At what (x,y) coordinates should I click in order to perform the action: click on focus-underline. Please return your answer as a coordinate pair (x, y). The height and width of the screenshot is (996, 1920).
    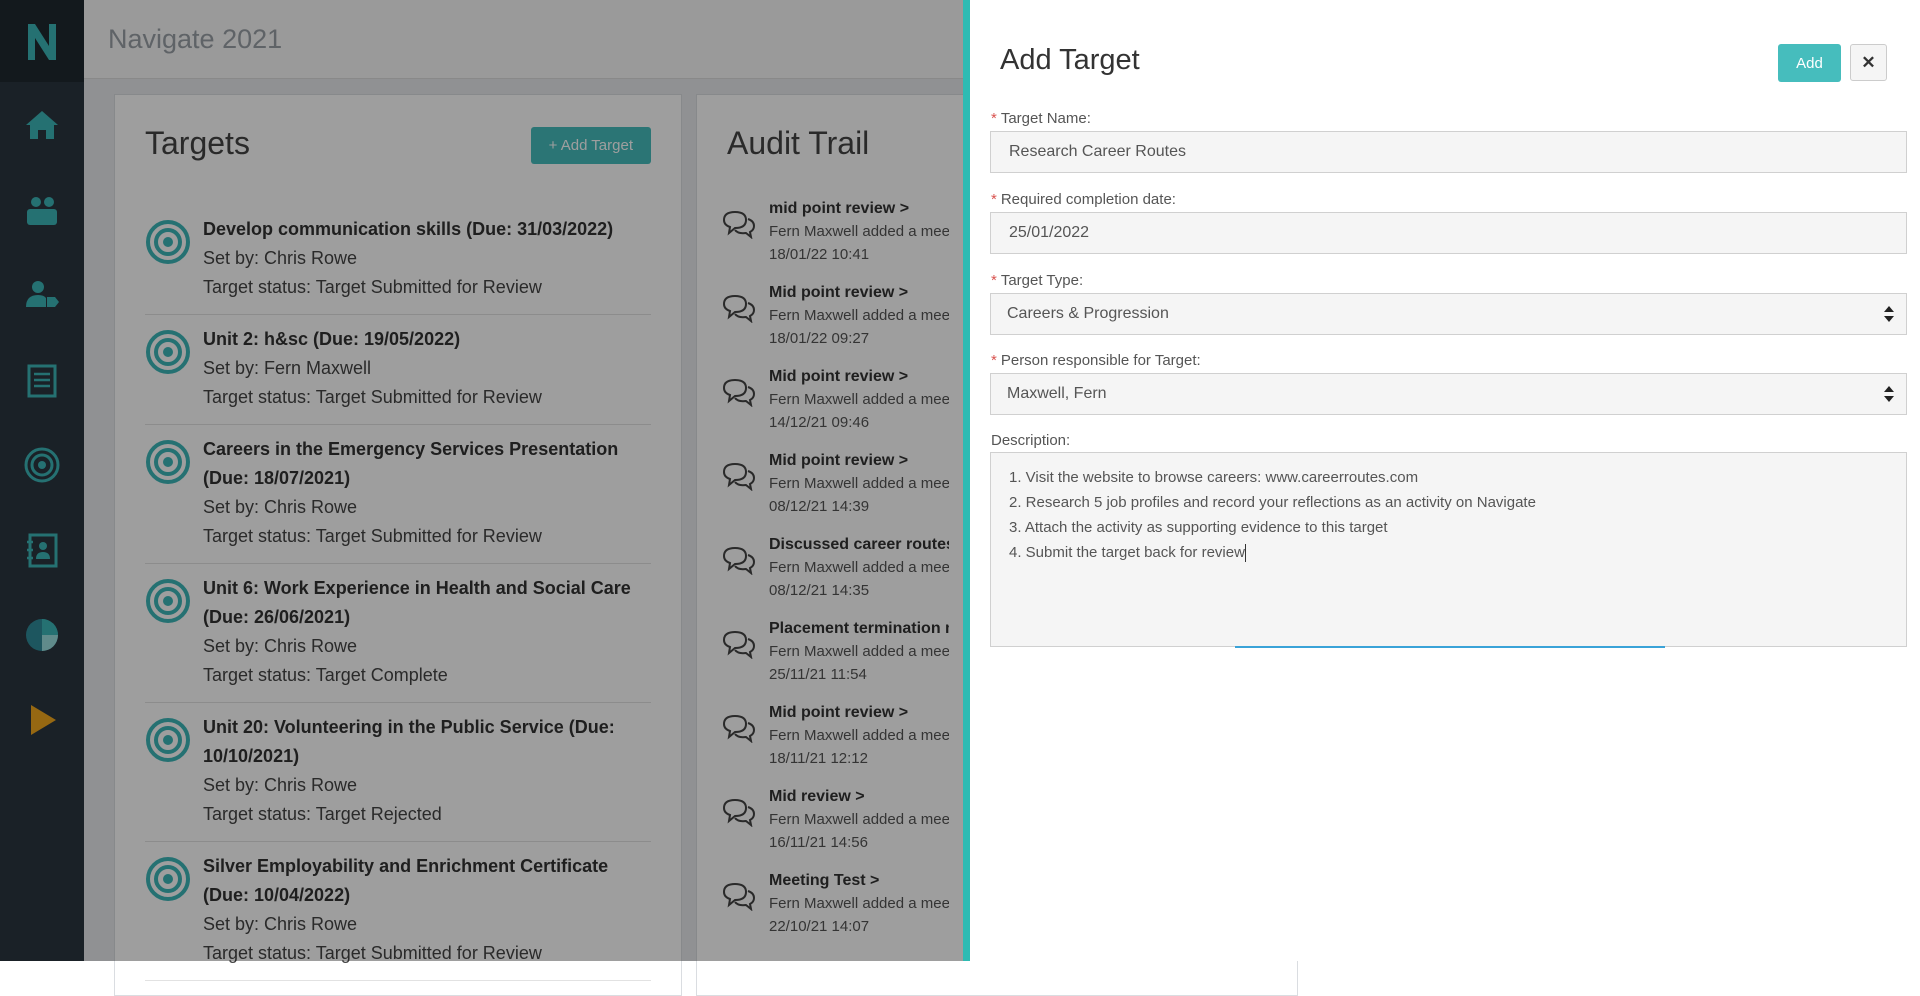
    Looking at the image, I should click on (1450, 647).